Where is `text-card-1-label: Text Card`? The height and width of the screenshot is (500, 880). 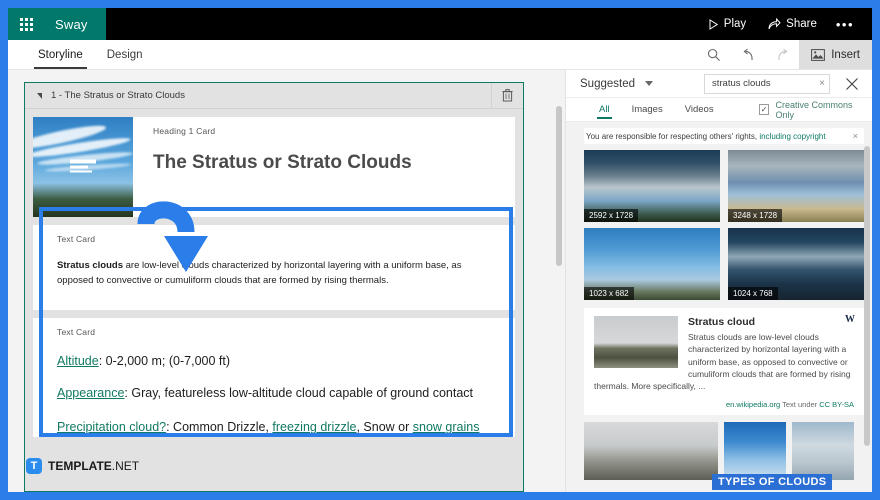
text-card-1-label: Text Card is located at coordinates (76, 239).